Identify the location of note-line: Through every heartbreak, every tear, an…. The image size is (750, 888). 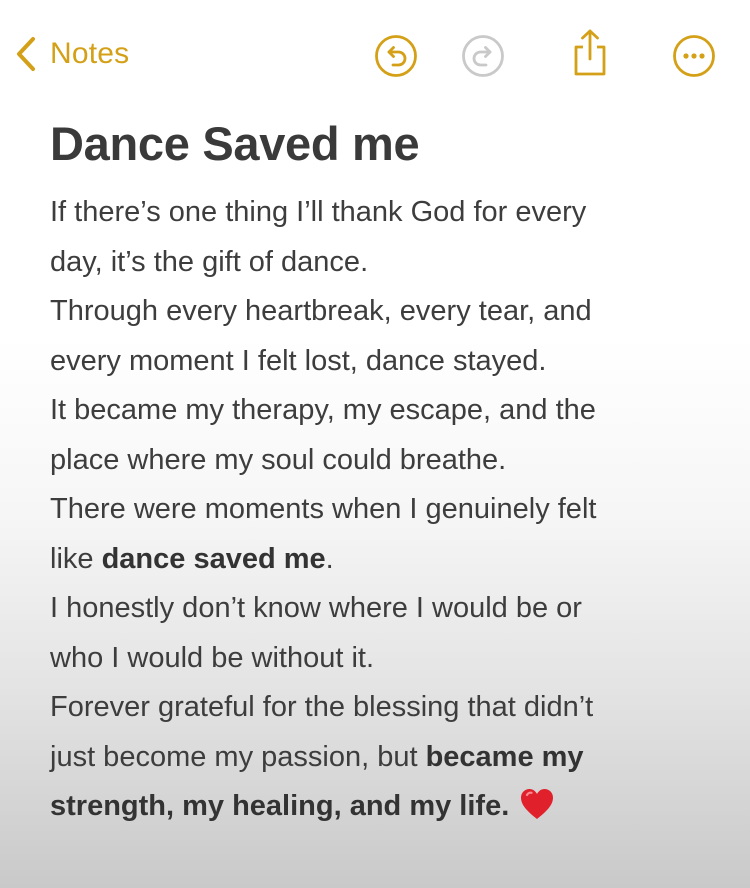
(321, 311).